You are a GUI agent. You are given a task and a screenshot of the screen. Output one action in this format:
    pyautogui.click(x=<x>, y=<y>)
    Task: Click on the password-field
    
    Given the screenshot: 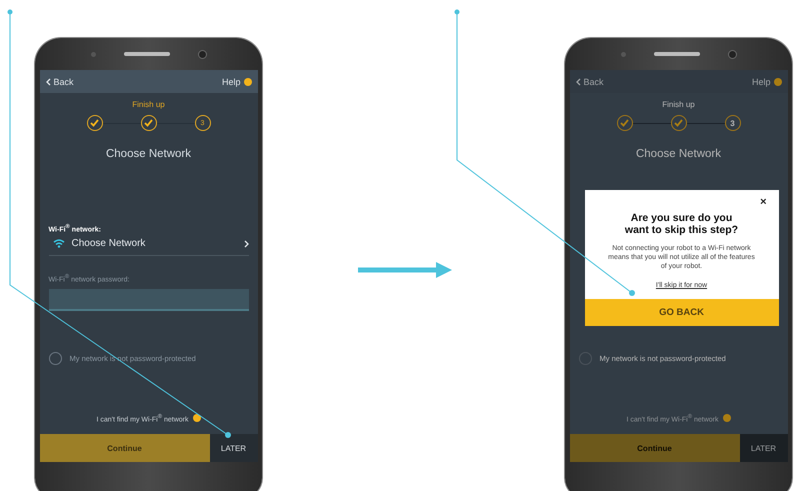 What is the action you would take?
    pyautogui.click(x=148, y=299)
    